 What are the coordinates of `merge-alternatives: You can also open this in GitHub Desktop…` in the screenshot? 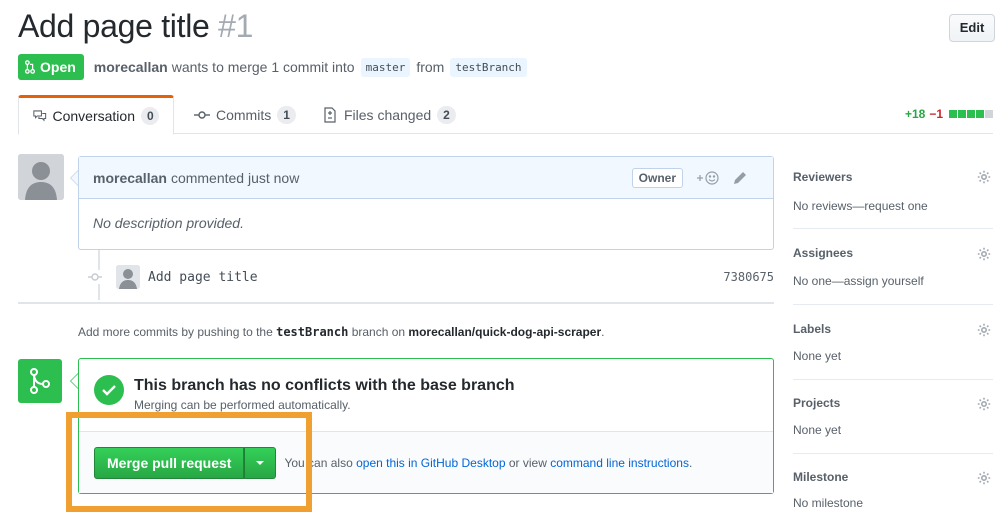 It's located at (488, 463).